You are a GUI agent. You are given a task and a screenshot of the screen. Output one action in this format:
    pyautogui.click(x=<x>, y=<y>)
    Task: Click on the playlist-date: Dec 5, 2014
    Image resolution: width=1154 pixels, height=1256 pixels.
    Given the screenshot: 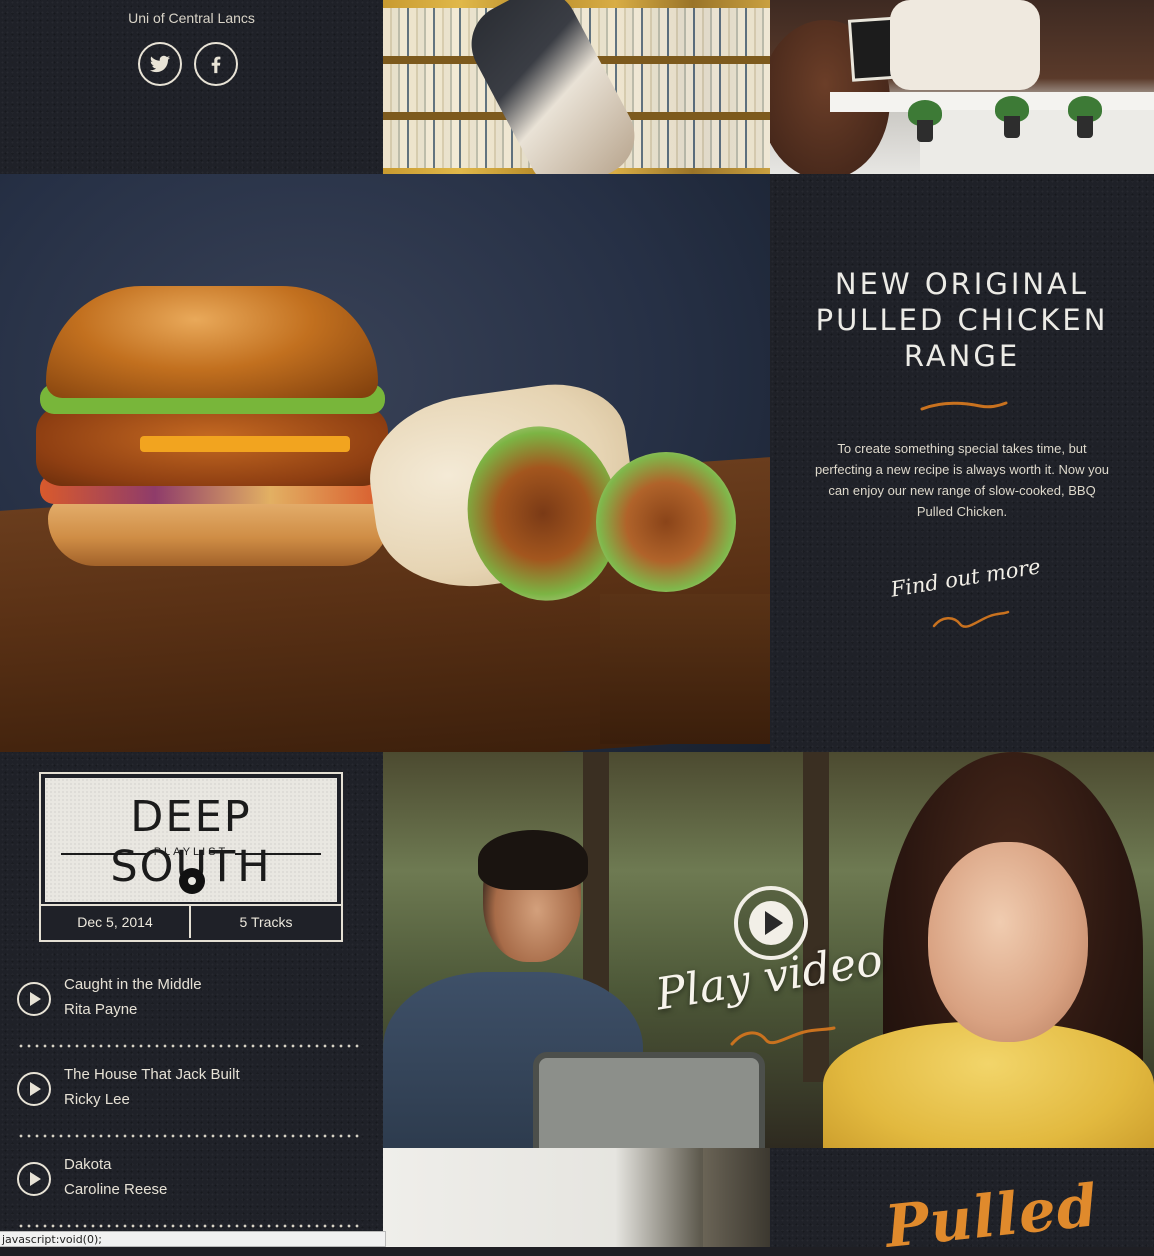 What is the action you would take?
    pyautogui.click(x=116, y=922)
    